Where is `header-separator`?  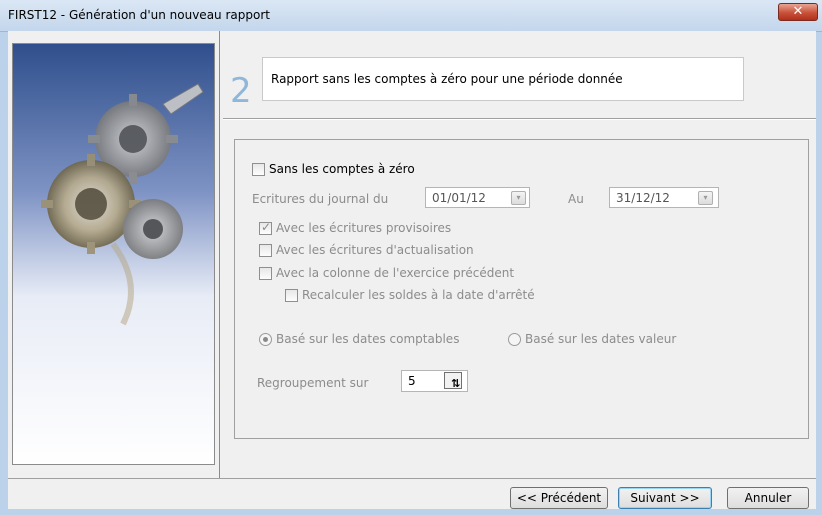 header-separator is located at coordinates (519, 119).